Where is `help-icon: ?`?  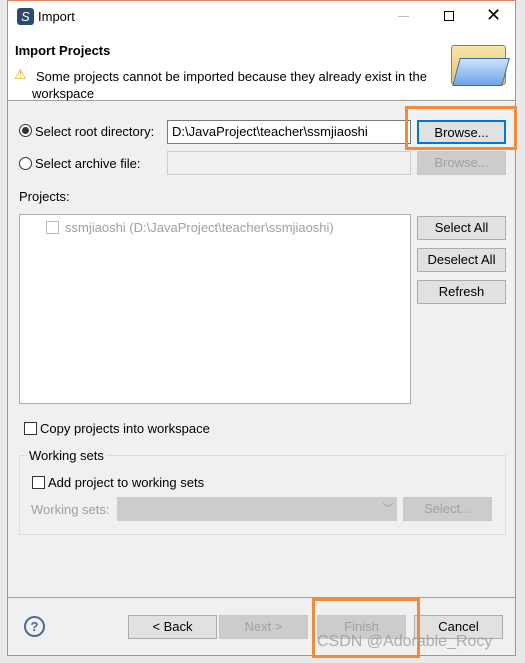 help-icon: ? is located at coordinates (34, 626).